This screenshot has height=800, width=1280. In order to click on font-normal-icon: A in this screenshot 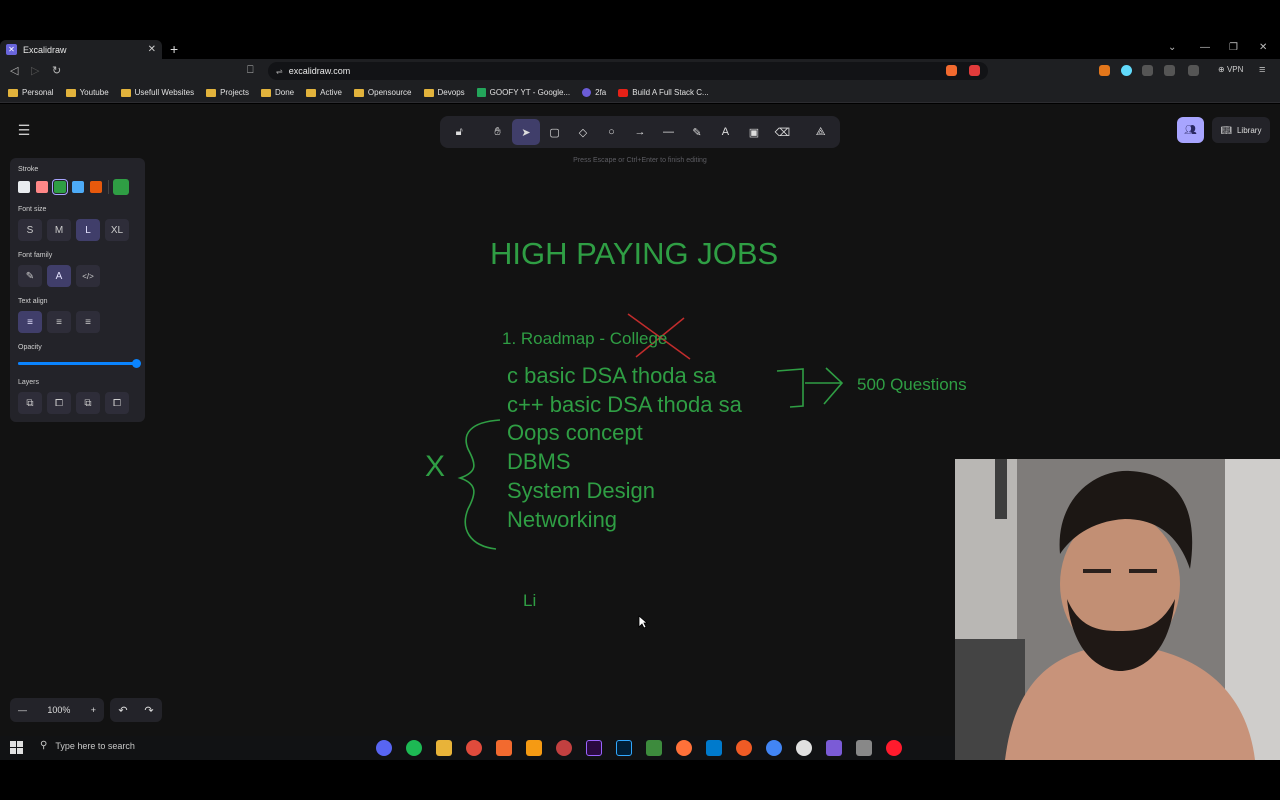, I will do `click(59, 276)`.